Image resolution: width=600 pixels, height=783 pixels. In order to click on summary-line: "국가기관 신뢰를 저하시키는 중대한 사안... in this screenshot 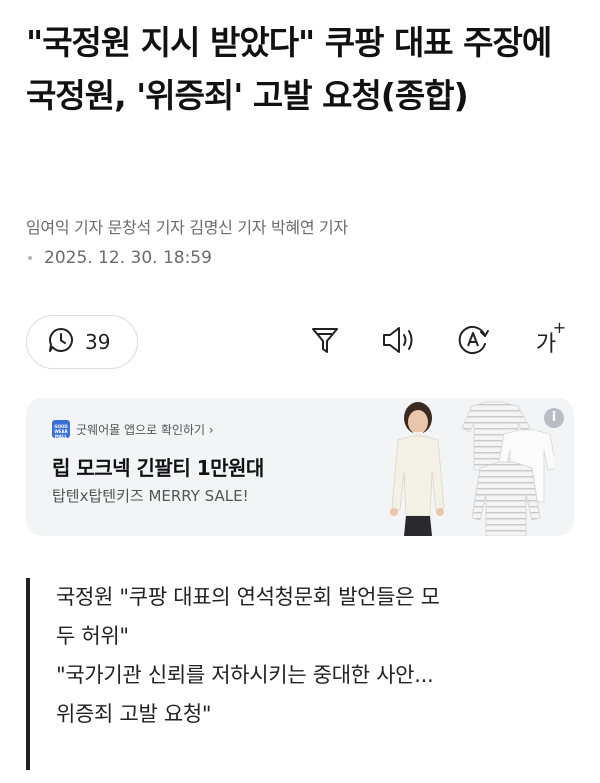, I will do `click(245, 675)`.